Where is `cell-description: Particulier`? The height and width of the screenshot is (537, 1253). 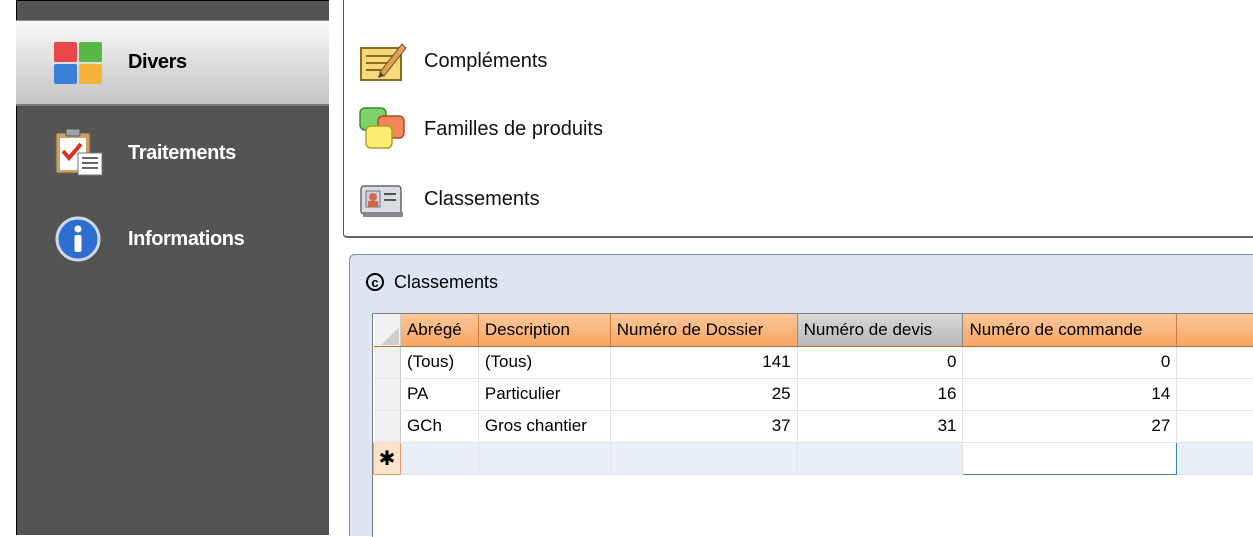
cell-description: Particulier is located at coordinates (544, 394).